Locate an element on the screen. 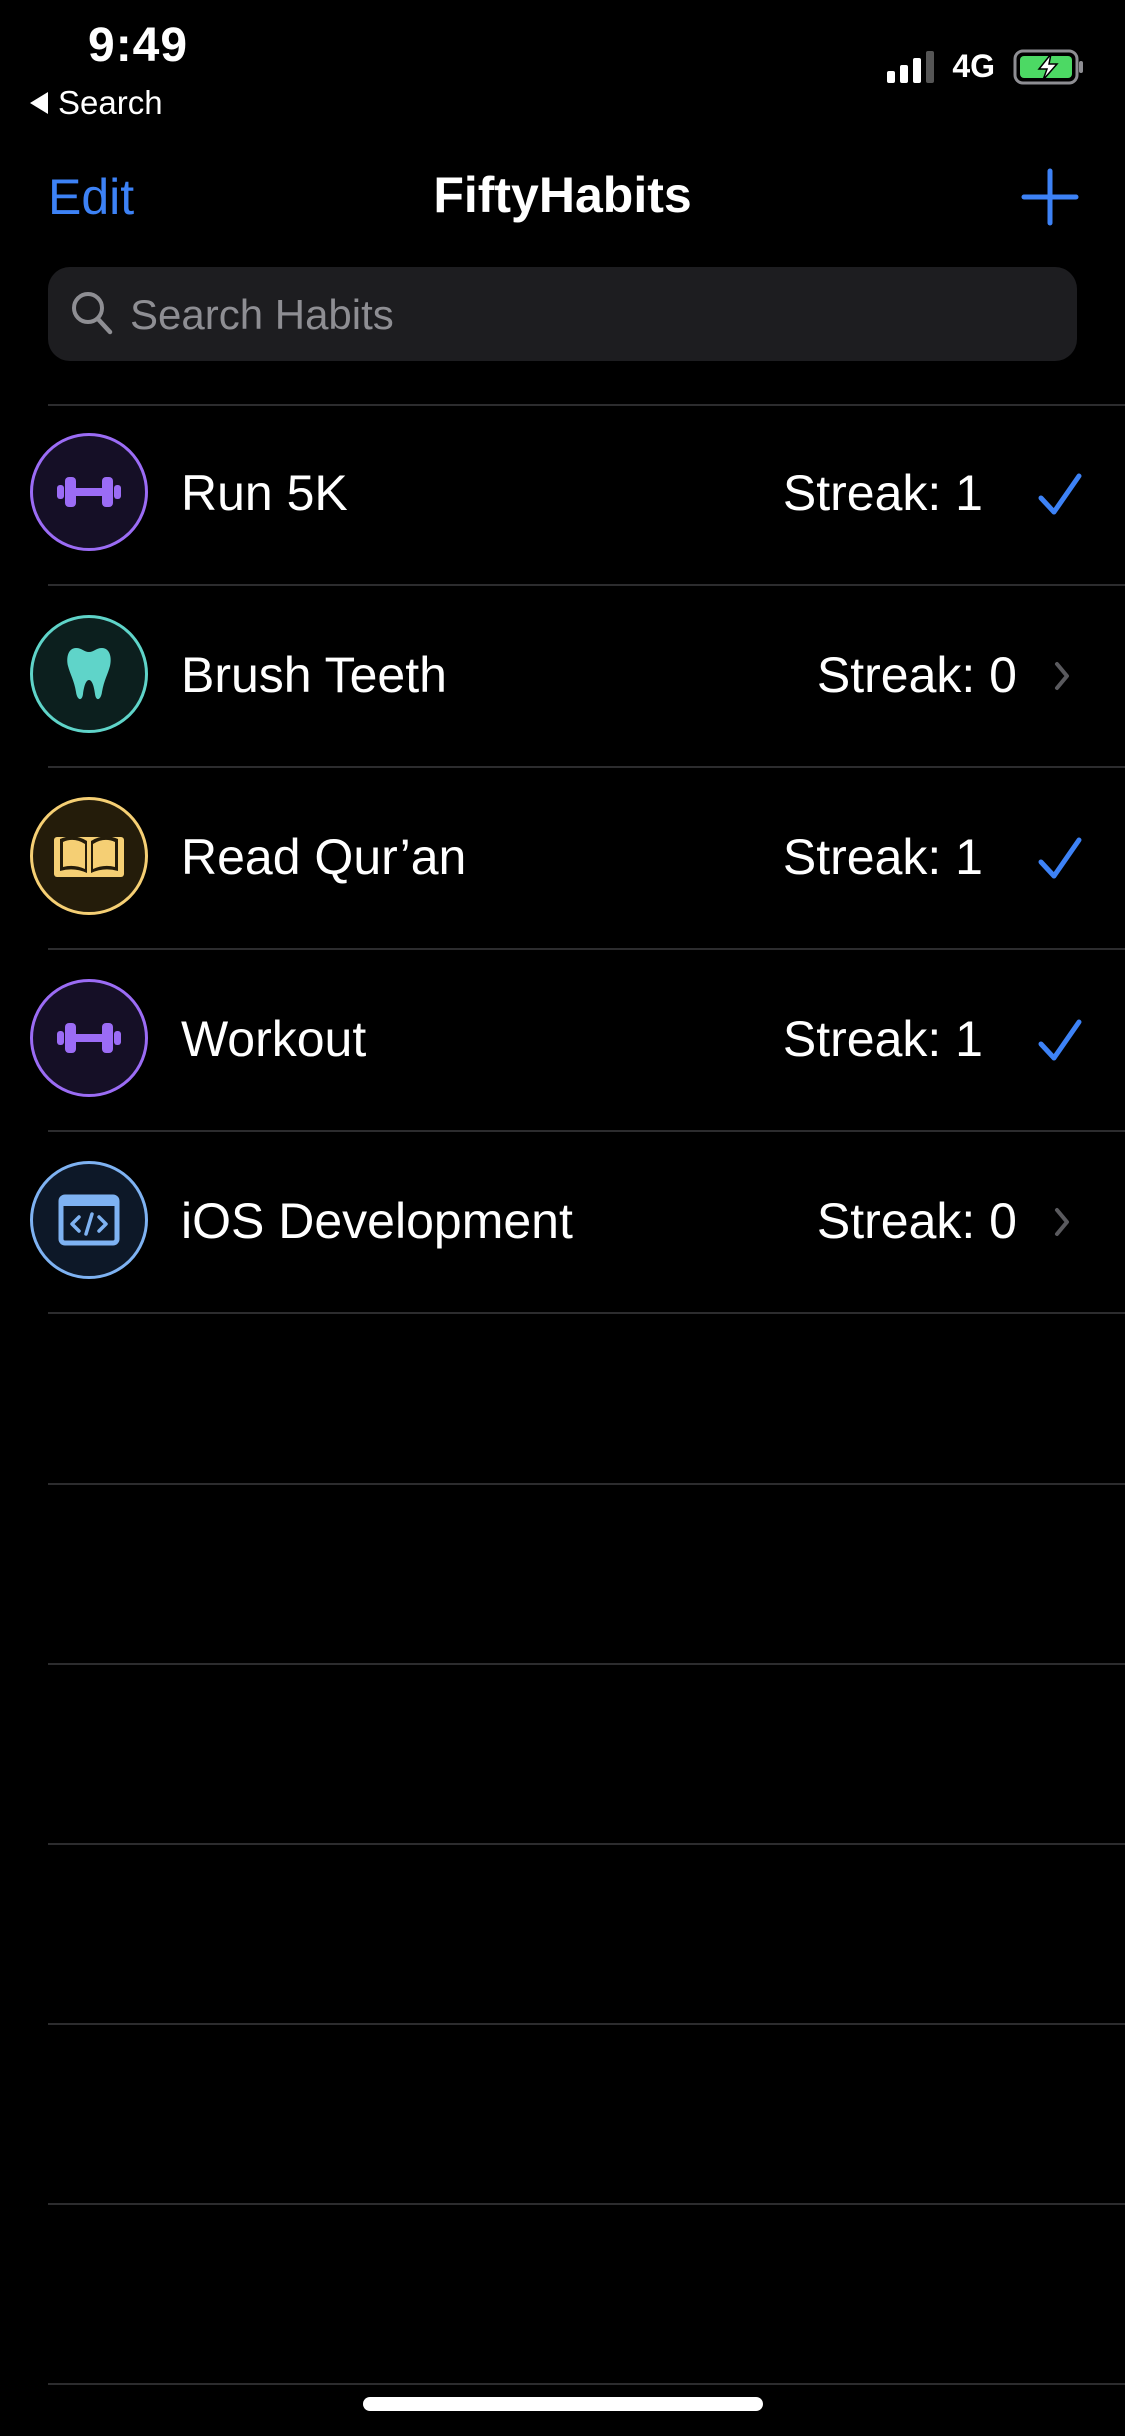 This screenshot has width=1125, height=2436. habit-row: iOS Development Streak: 0 is located at coordinates (562, 1223).